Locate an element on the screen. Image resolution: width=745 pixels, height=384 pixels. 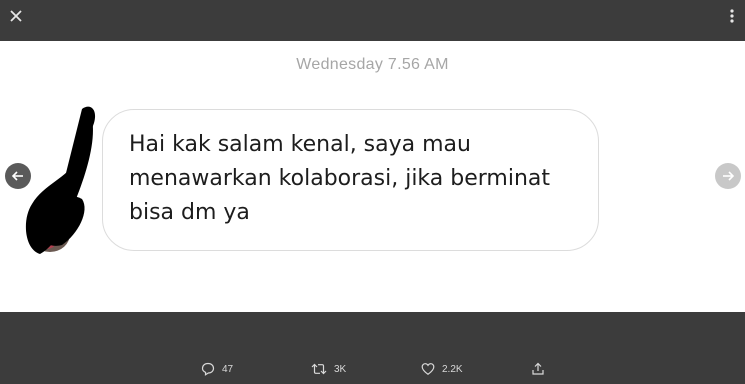
next-image-button is located at coordinates (728, 176).